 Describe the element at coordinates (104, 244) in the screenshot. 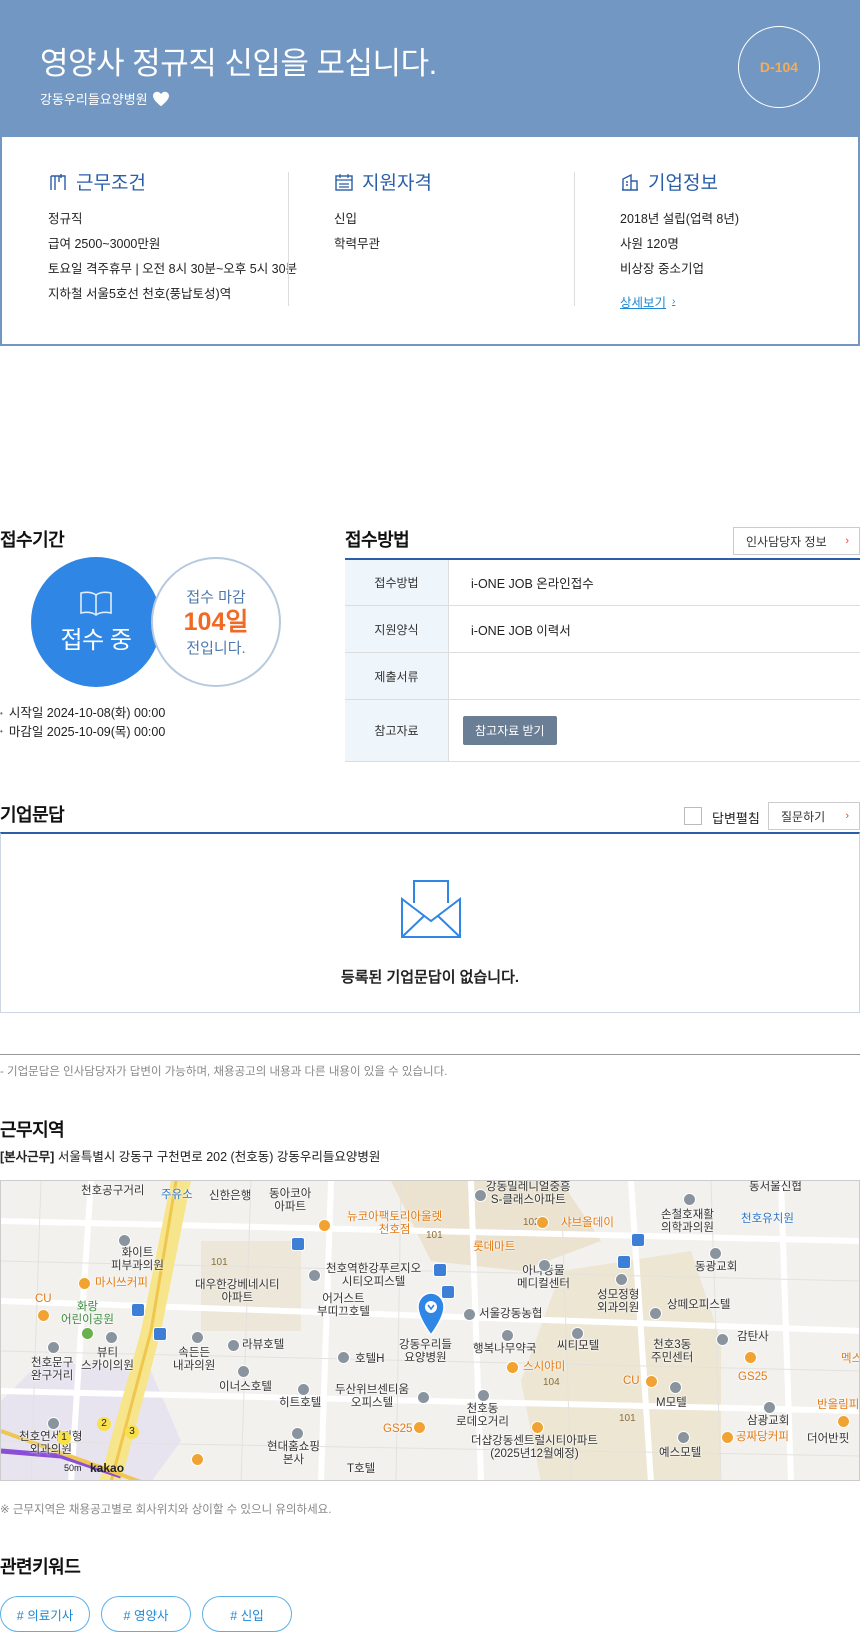

I see `work-condition-item: 급여 2500~3000만원` at that location.